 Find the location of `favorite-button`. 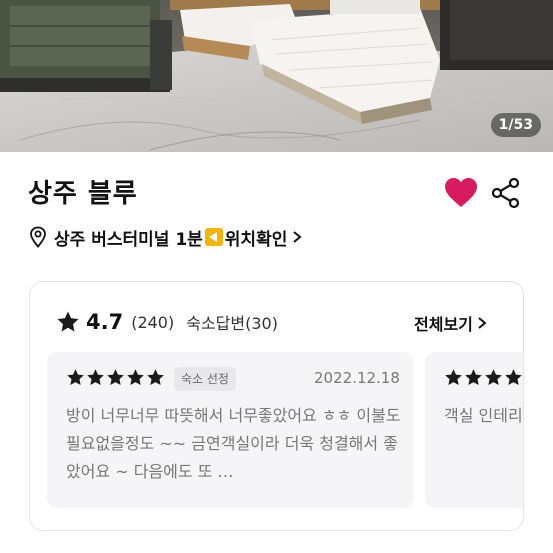

favorite-button is located at coordinates (461, 193).